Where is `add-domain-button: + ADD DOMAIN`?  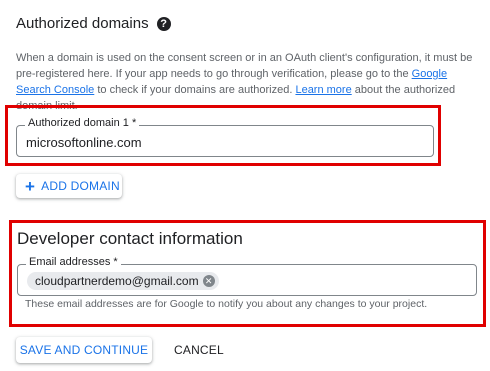
add-domain-button: + ADD DOMAIN is located at coordinates (69, 186).